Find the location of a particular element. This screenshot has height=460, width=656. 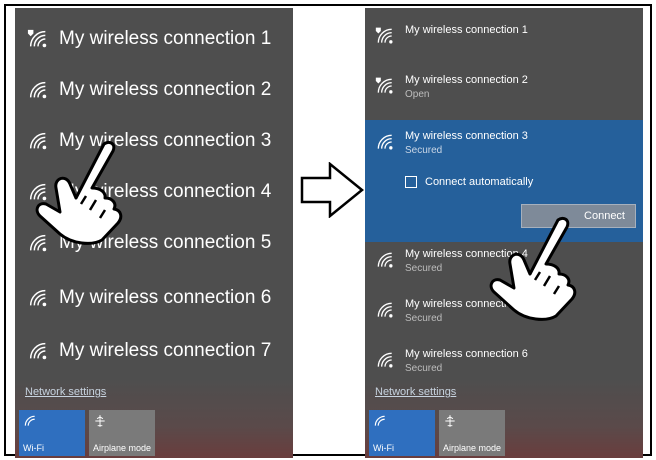

network-item: My wireless connection 7 is located at coordinates (149, 351).